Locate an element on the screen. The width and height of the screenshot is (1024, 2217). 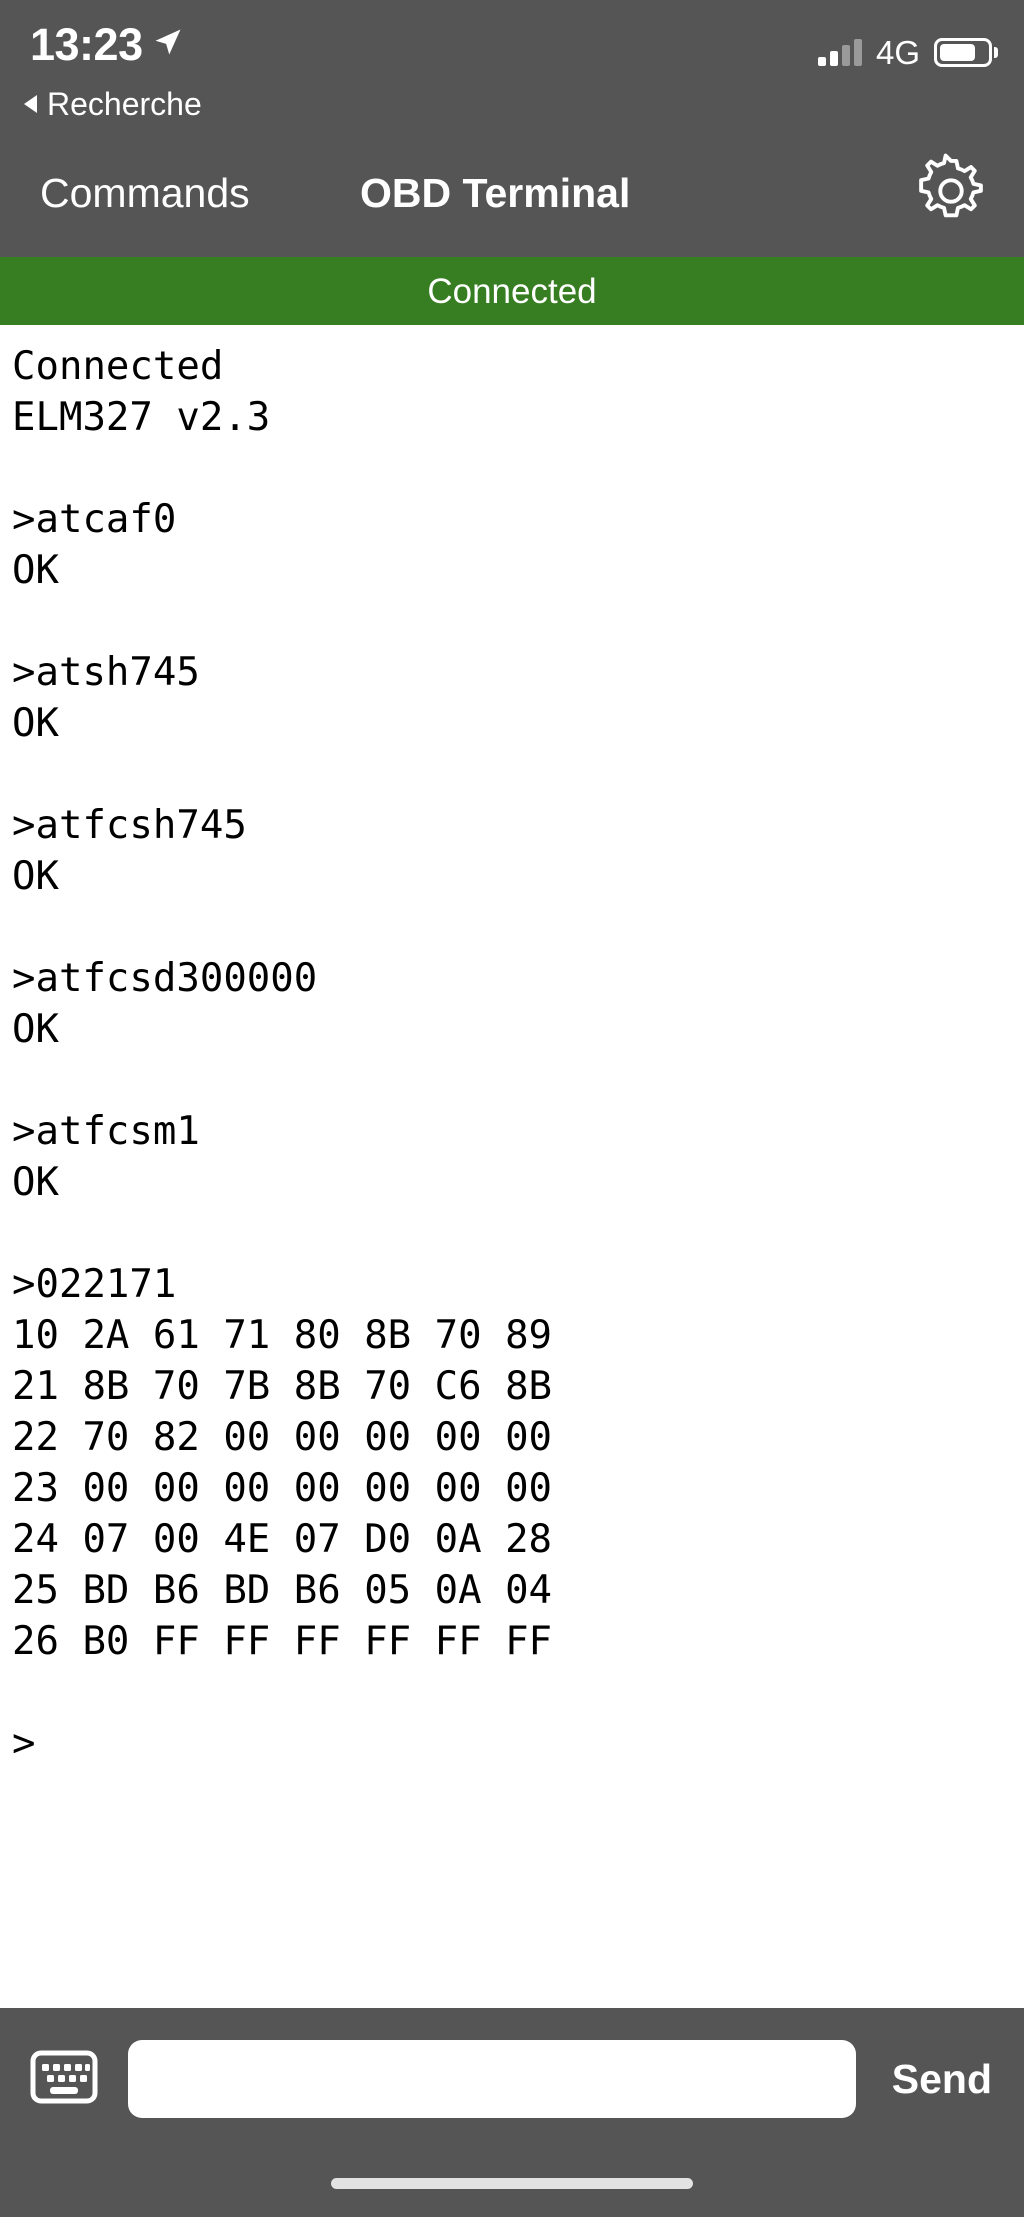
terminal-line: 26 B0 FF FF FF FF FF FF is located at coordinates (282, 1641).